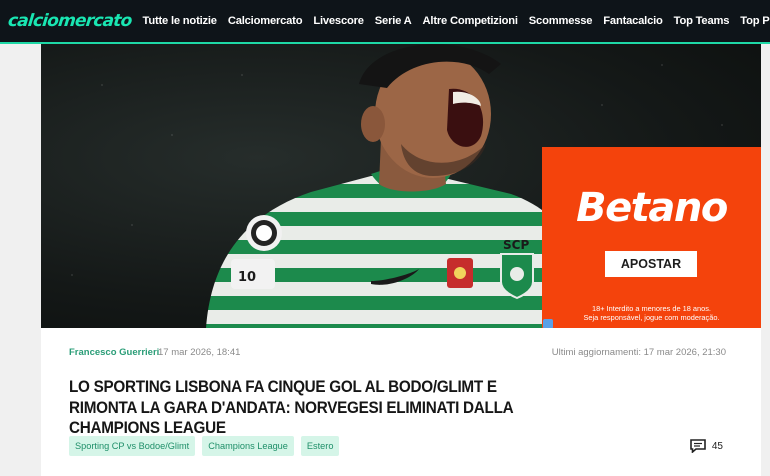 The image size is (770, 476). Describe the element at coordinates (470, 21) in the screenshot. I see `nav-item-altre-competizioni: Altre Competizioni` at that location.